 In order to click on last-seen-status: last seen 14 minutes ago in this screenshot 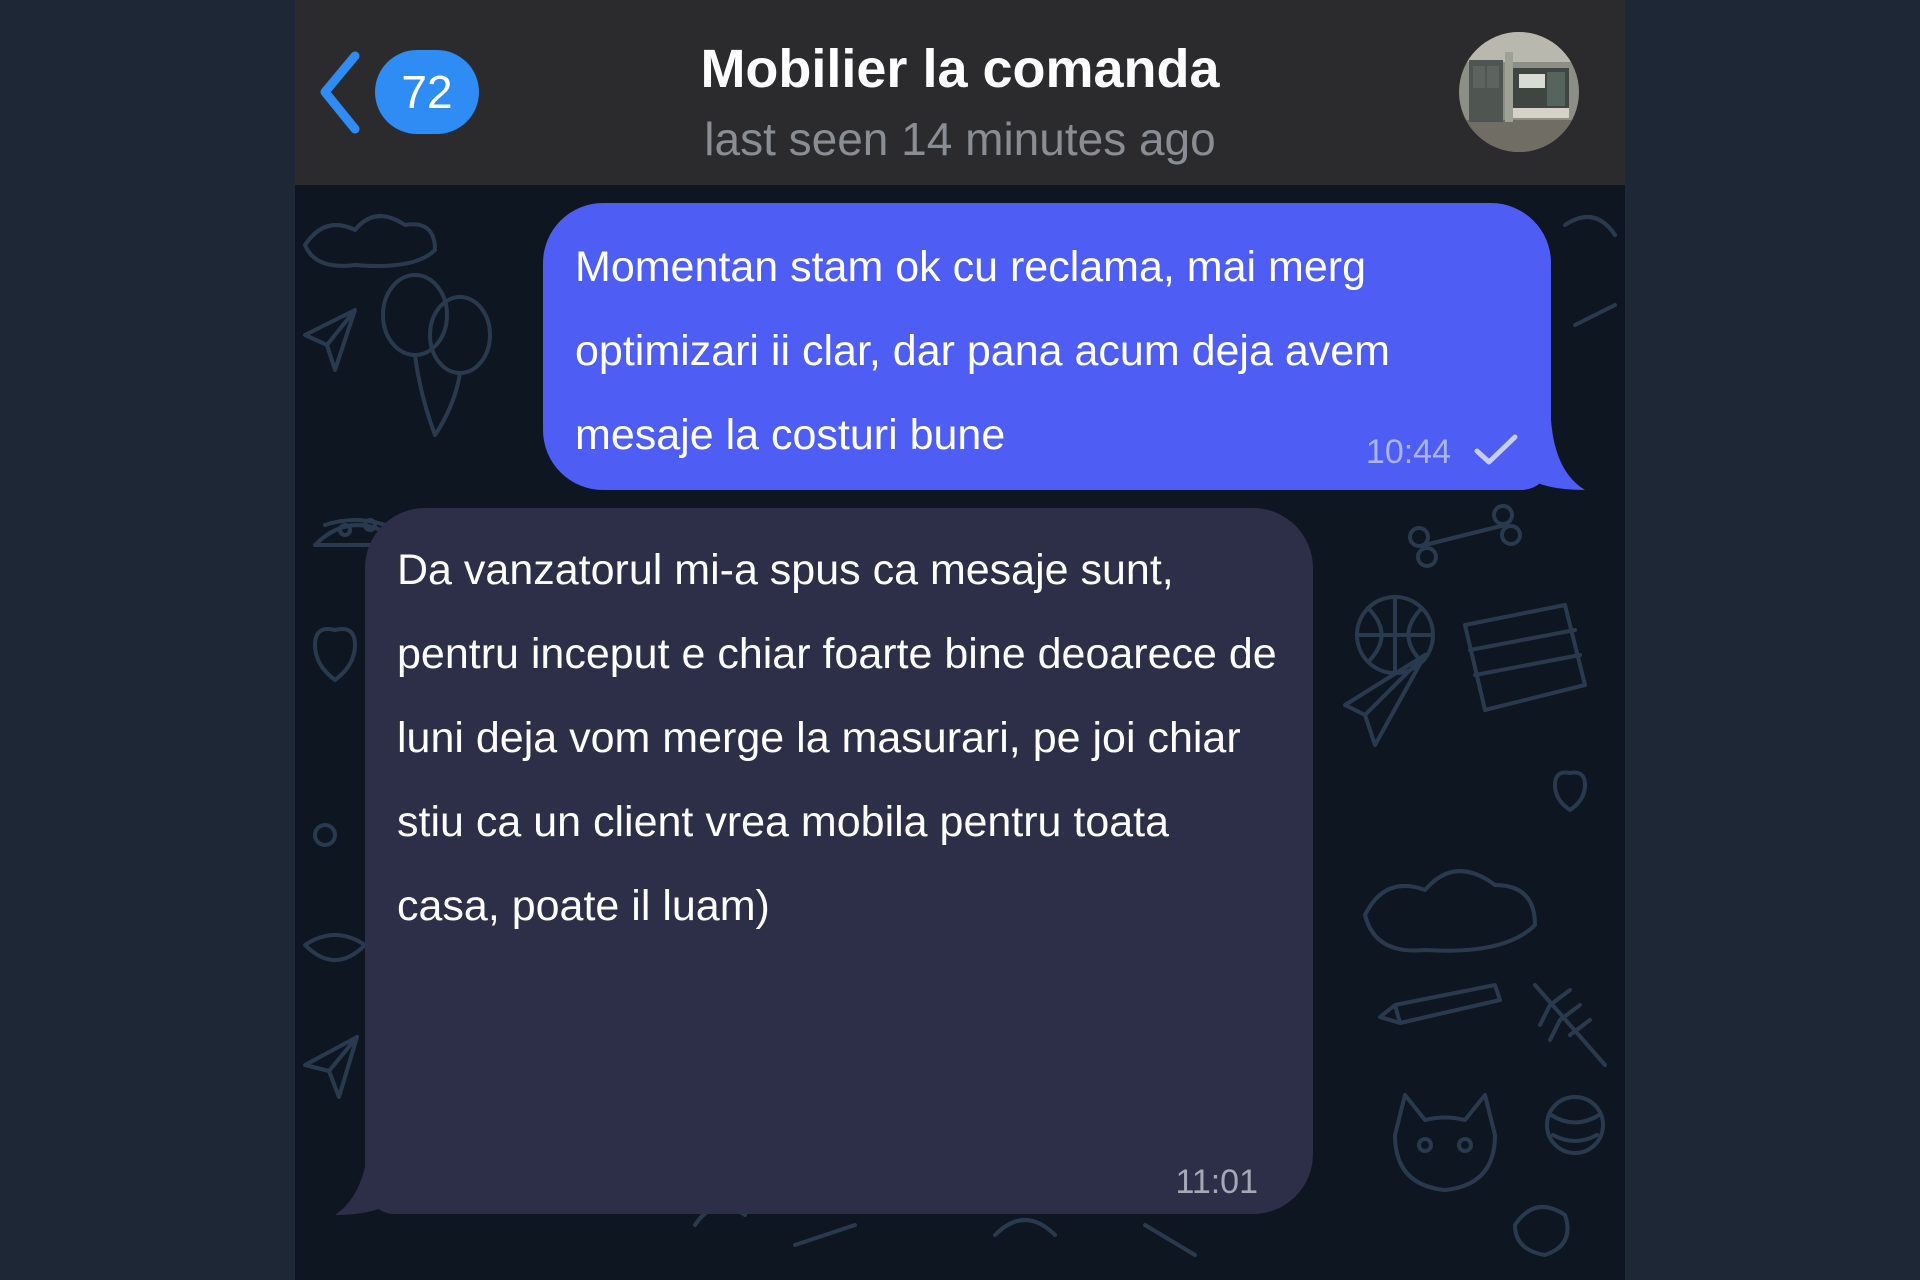, I will do `click(960, 139)`.